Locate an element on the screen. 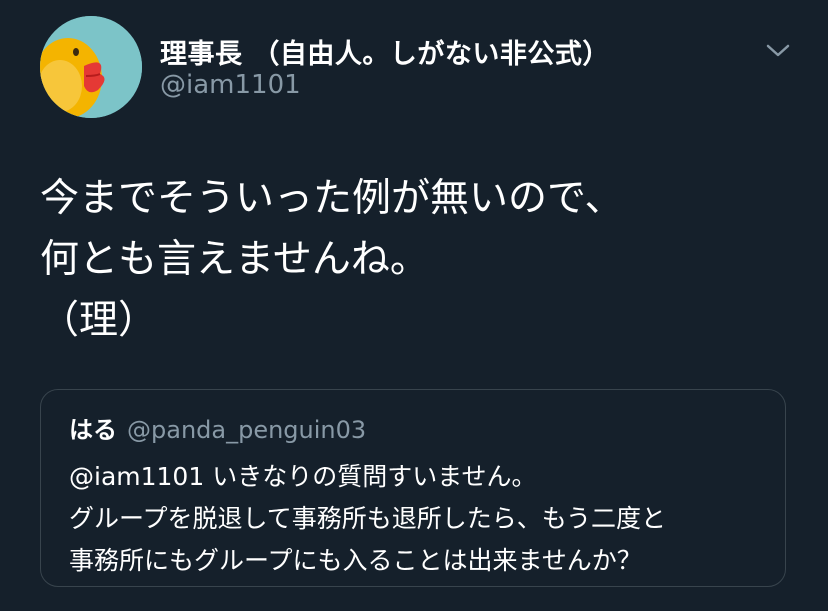 This screenshot has width=828, height=611. tweet-text-line: 何とも言えませんね。 is located at coordinates (234, 259).